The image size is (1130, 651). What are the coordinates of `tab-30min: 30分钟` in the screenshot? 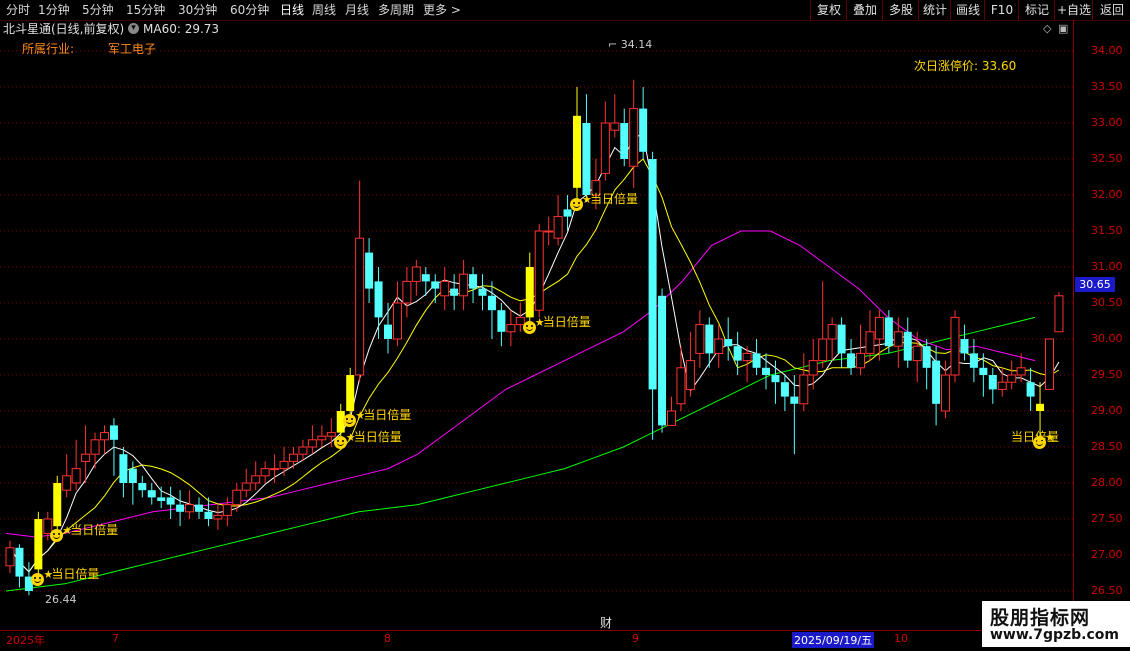 It's located at (197, 10).